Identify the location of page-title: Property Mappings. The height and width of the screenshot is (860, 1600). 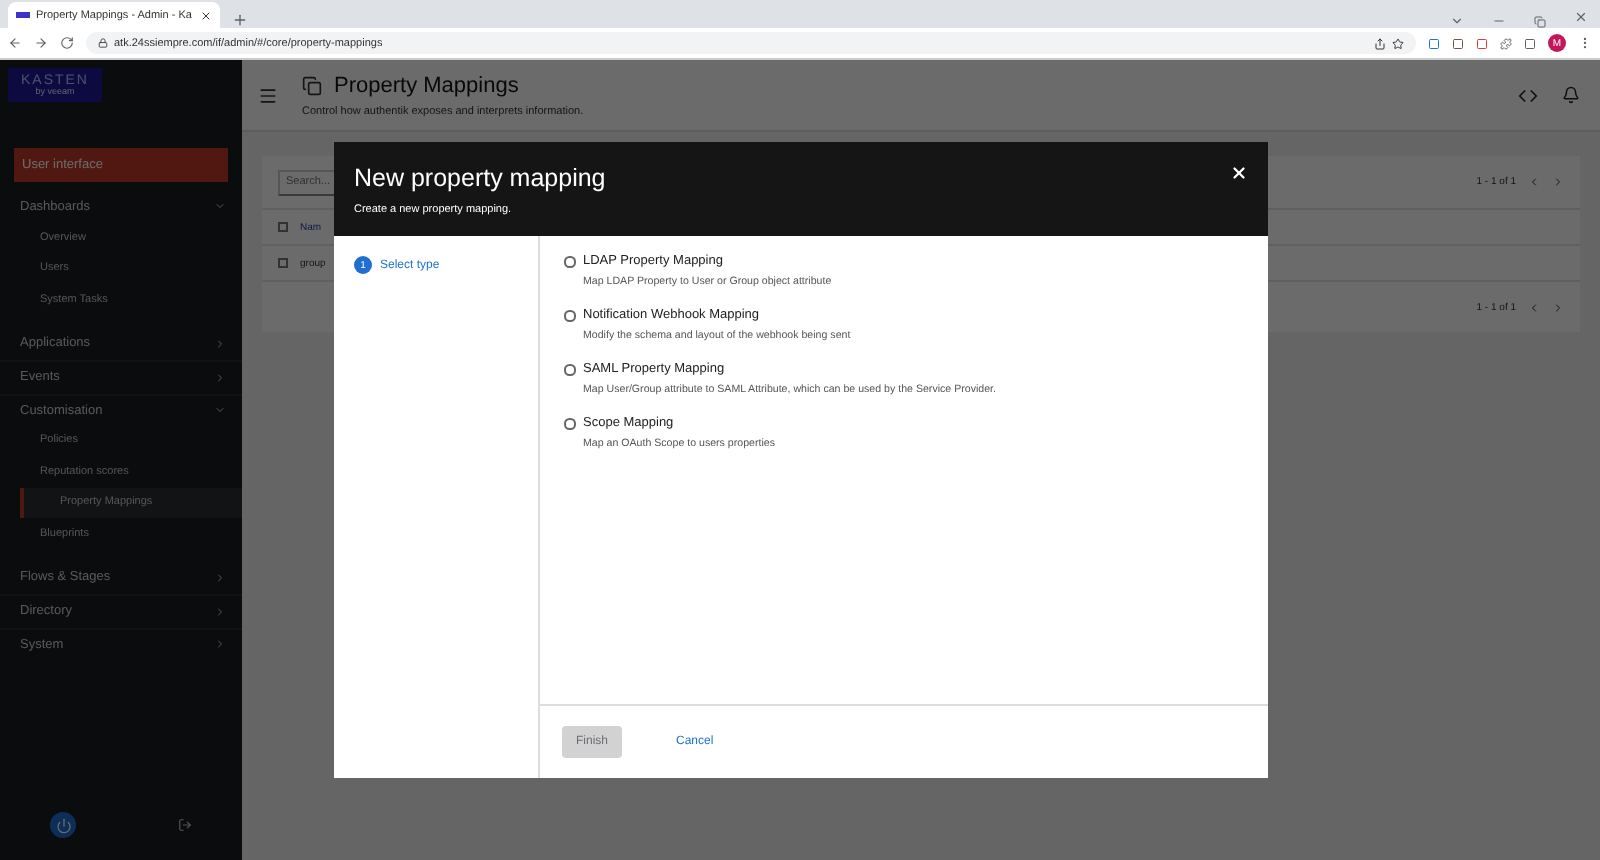
(426, 85).